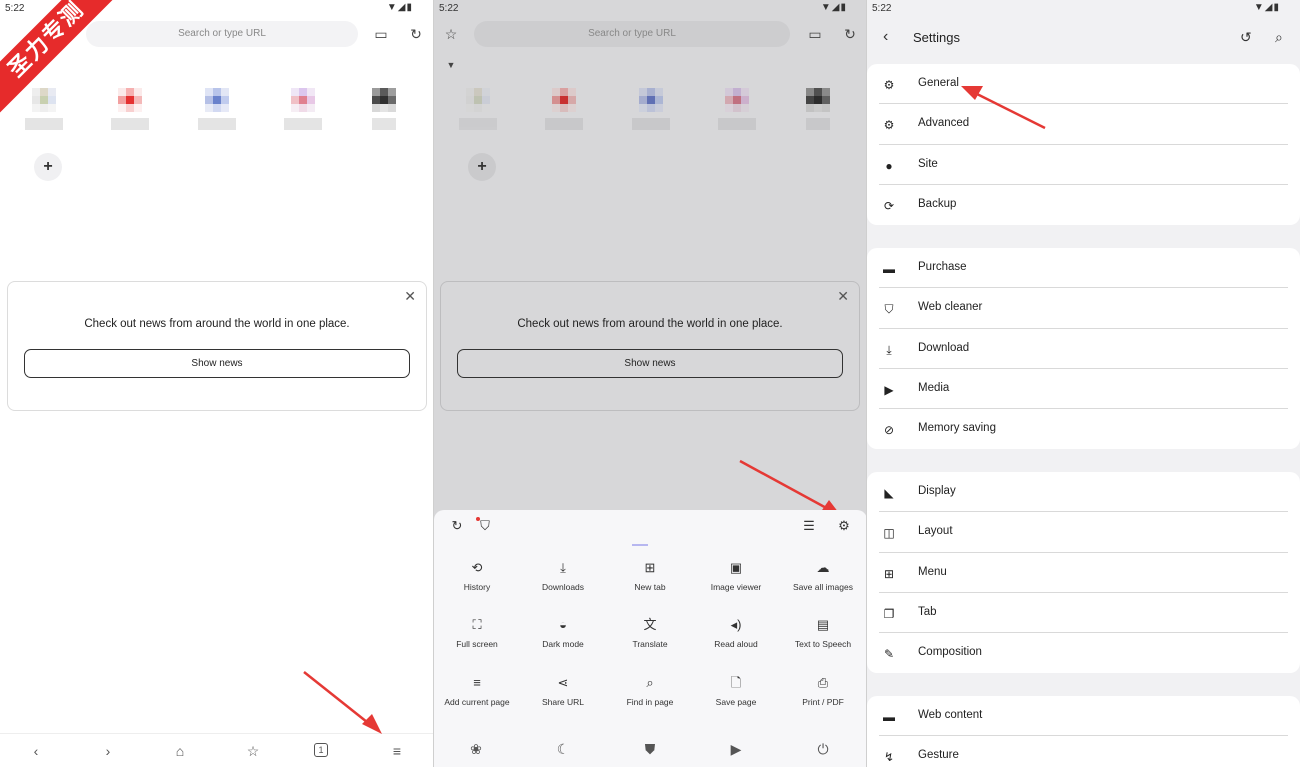 This screenshot has height=767, width=1300. I want to click on settings-item-purchase: ▬ Purchase, so click(1083, 268).